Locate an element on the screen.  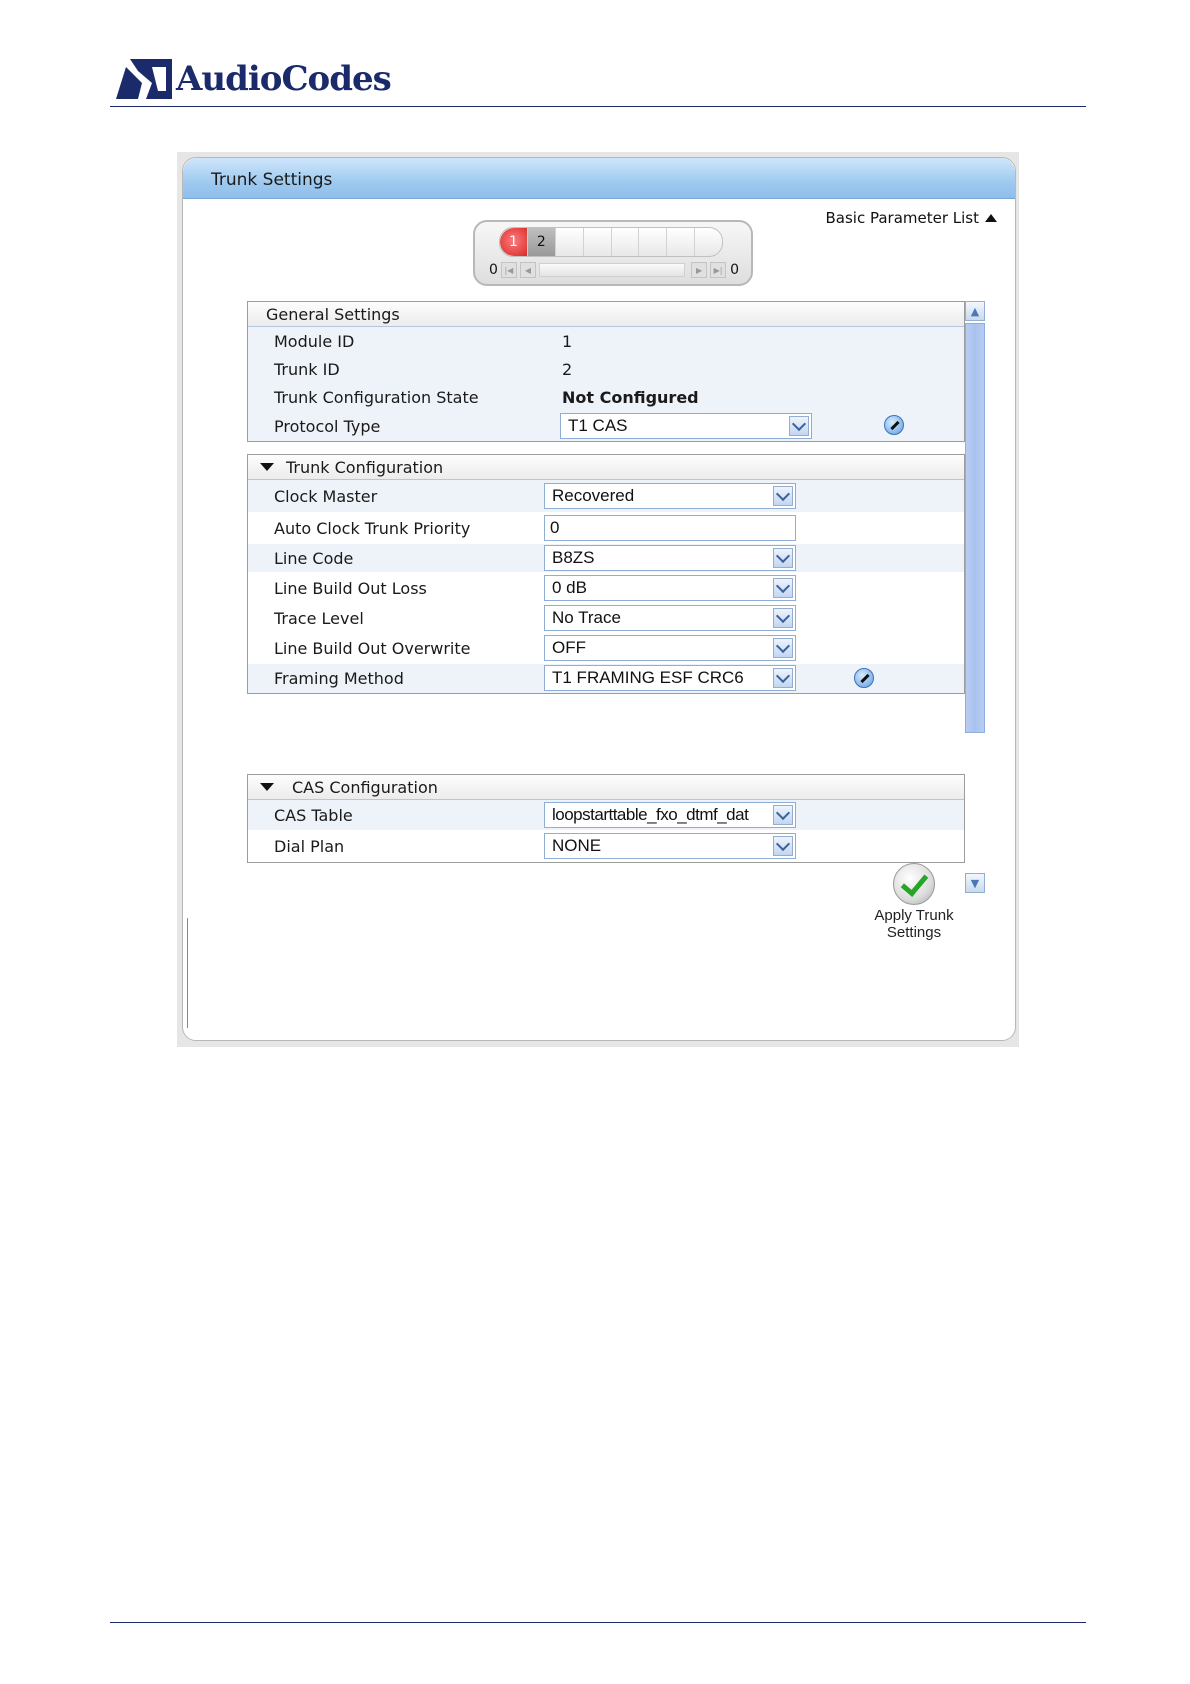
line-build-out-loss-label: Line Build Out Loss is located at coordinates (350, 588).